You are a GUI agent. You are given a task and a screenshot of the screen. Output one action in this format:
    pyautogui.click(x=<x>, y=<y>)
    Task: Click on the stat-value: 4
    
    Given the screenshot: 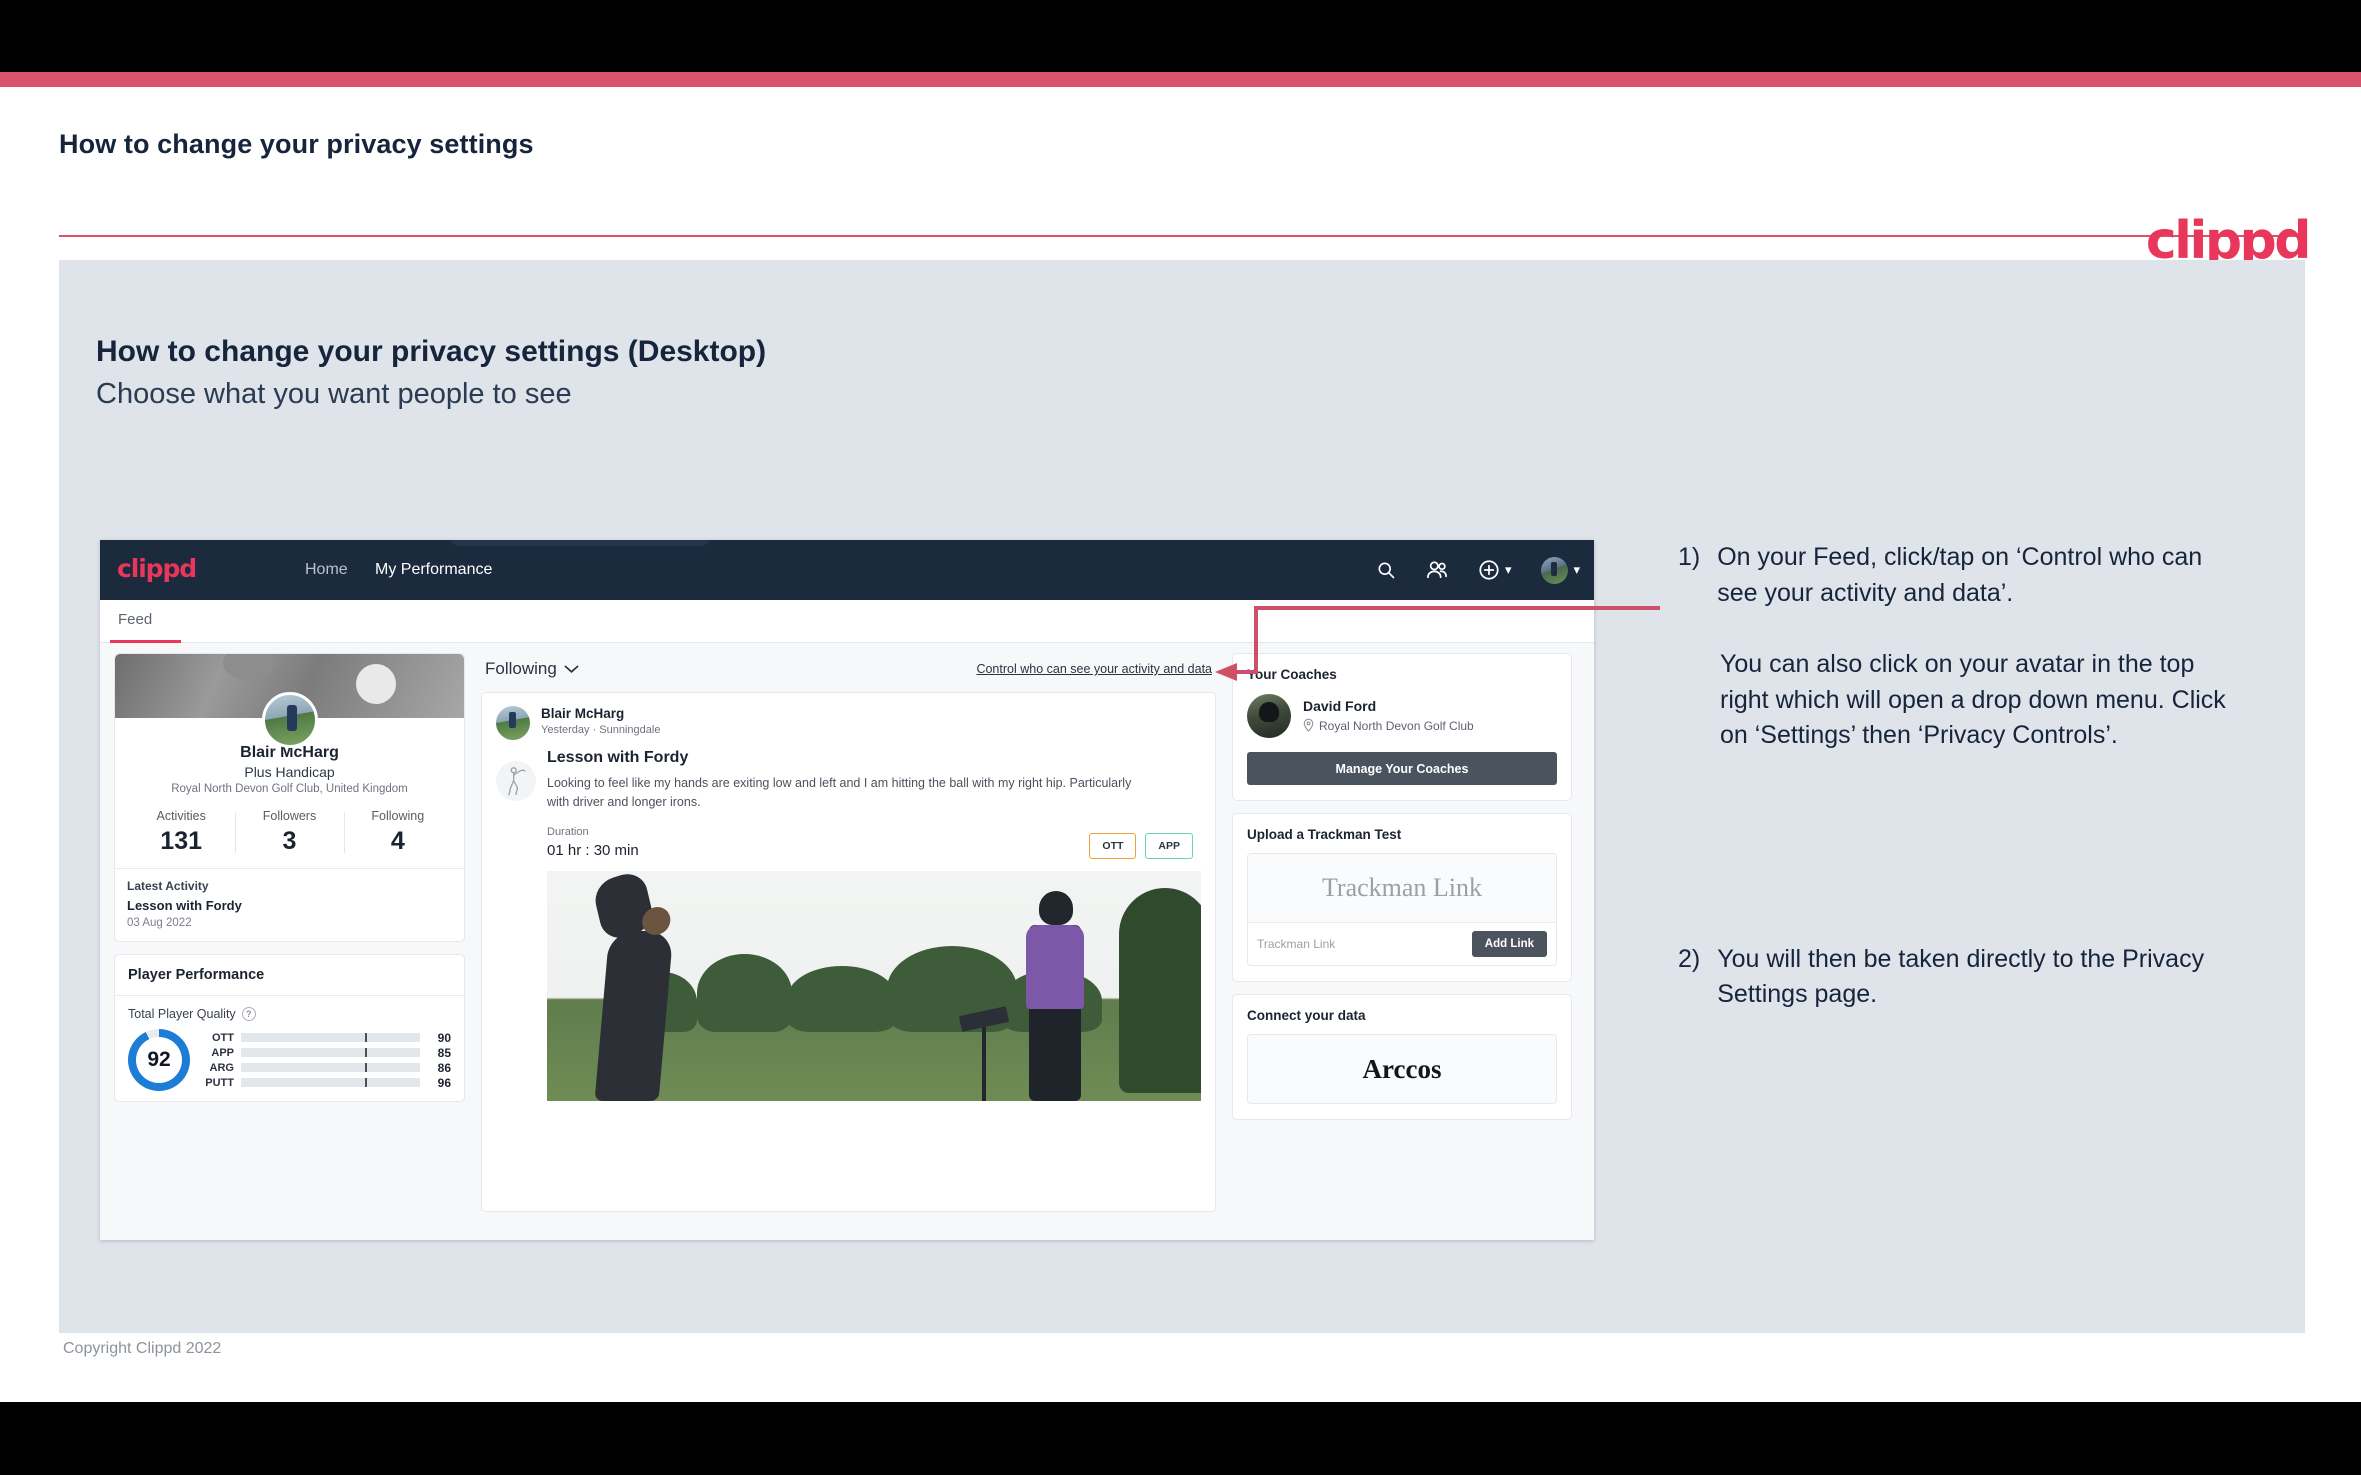 What is the action you would take?
    pyautogui.click(x=397, y=841)
    